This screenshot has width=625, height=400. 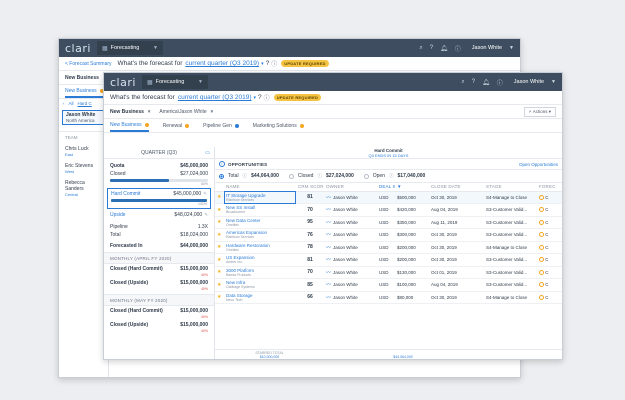 What do you see at coordinates (539, 111) in the screenshot?
I see `actions-button: ⚡︎ Actions ▾` at bounding box center [539, 111].